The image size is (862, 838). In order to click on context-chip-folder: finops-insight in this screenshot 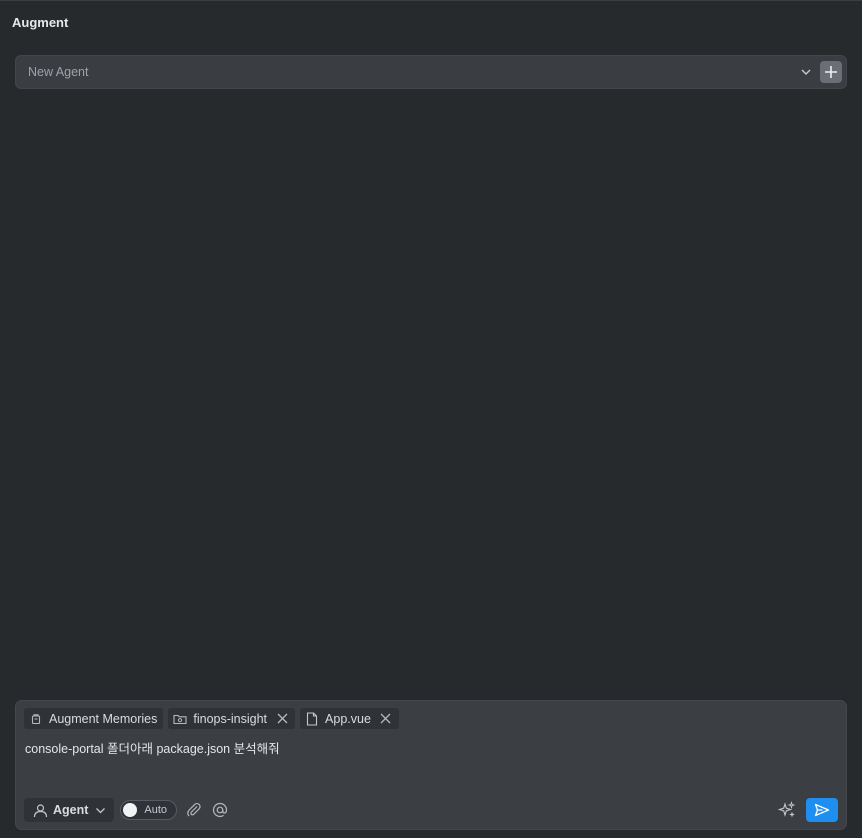, I will do `click(232, 718)`.